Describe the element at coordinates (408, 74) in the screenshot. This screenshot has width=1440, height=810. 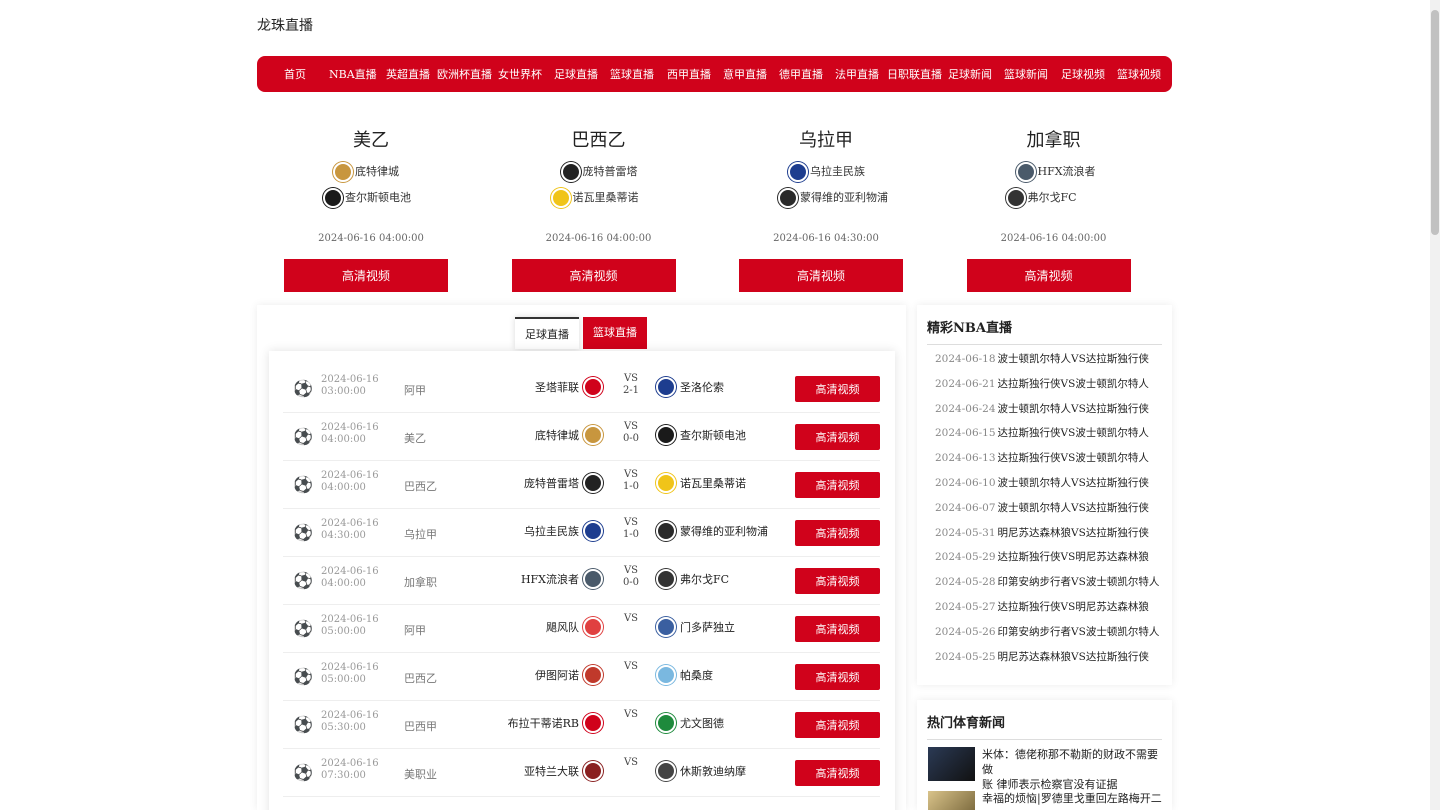
I see `nav-link: 英超直播` at that location.